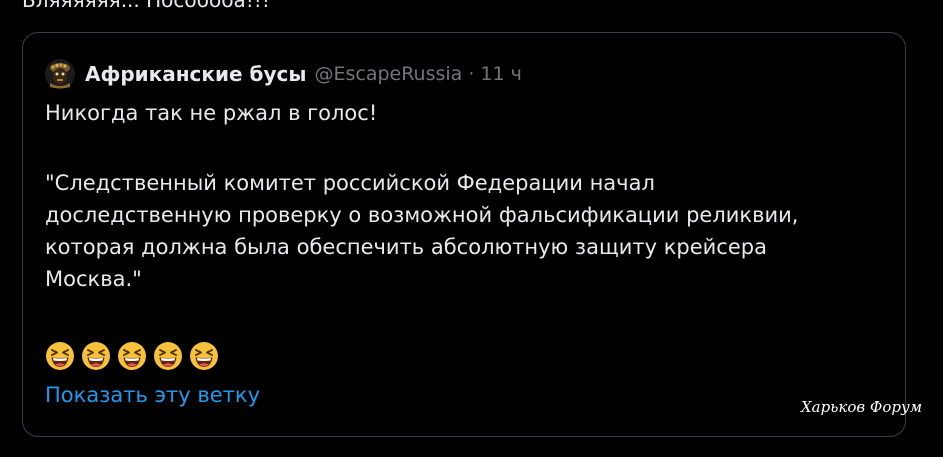  What do you see at coordinates (146, 6) in the screenshot?
I see `previous-tweet-text-fragment: Бляяяяяя... Пособоба!!!` at bounding box center [146, 6].